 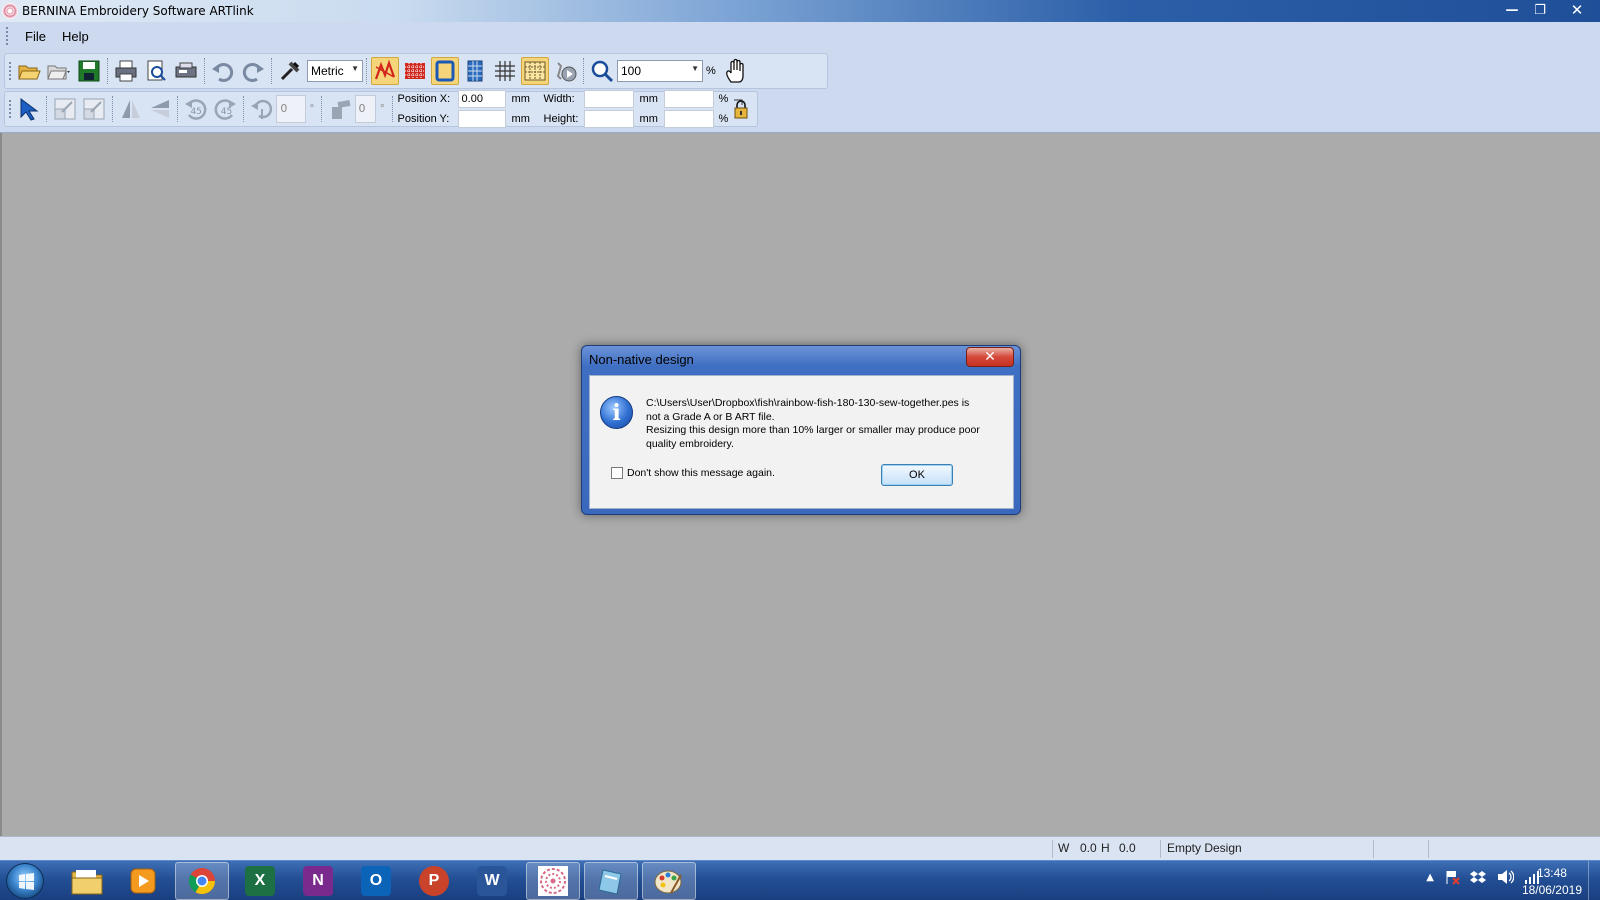 What do you see at coordinates (736, 71) in the screenshot?
I see `pan-hand-icon` at bounding box center [736, 71].